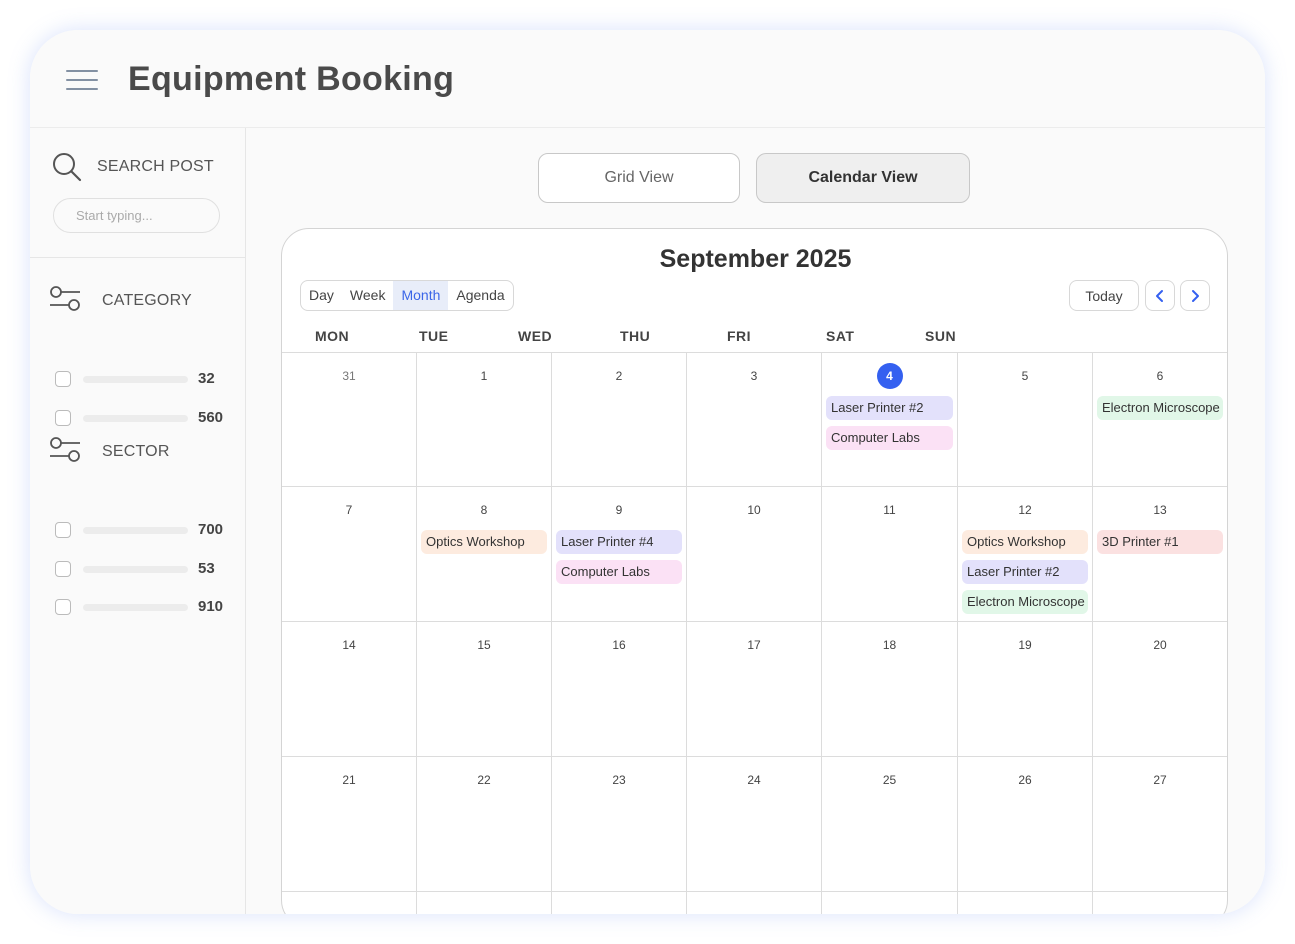 This screenshot has height=944, width=1295. What do you see at coordinates (619, 419) in the screenshot?
I see `day-cell: 2` at bounding box center [619, 419].